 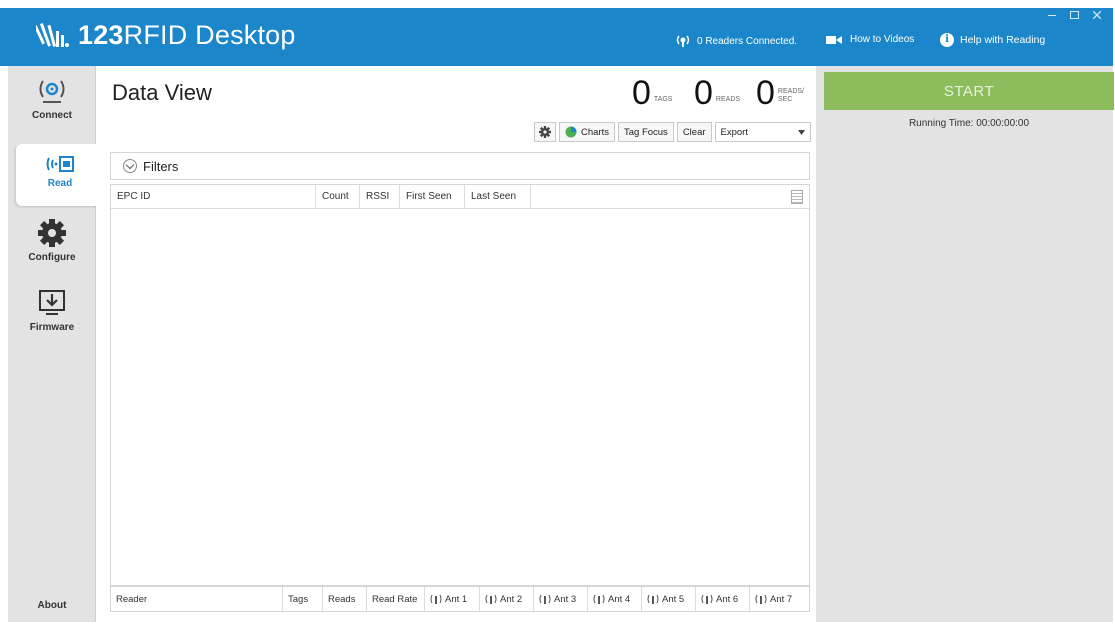 I want to click on app-title: 123RFID Desktop, so click(x=187, y=35).